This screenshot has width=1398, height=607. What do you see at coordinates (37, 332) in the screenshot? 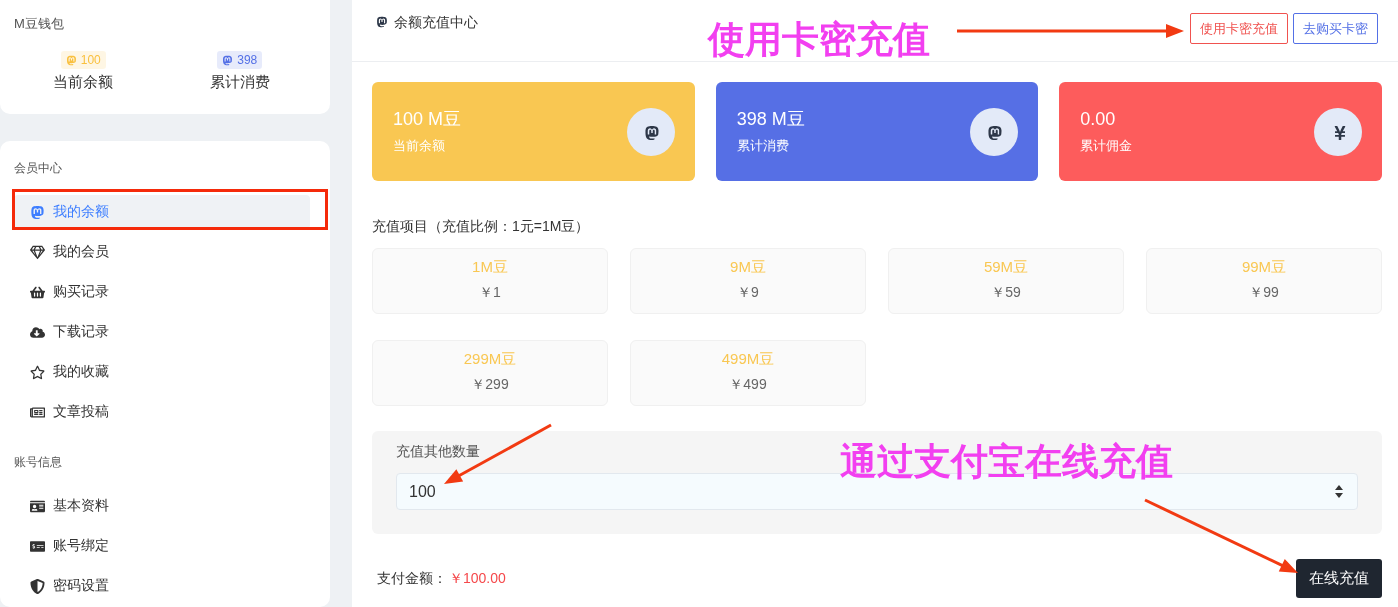
I see `cloud-download-icon` at bounding box center [37, 332].